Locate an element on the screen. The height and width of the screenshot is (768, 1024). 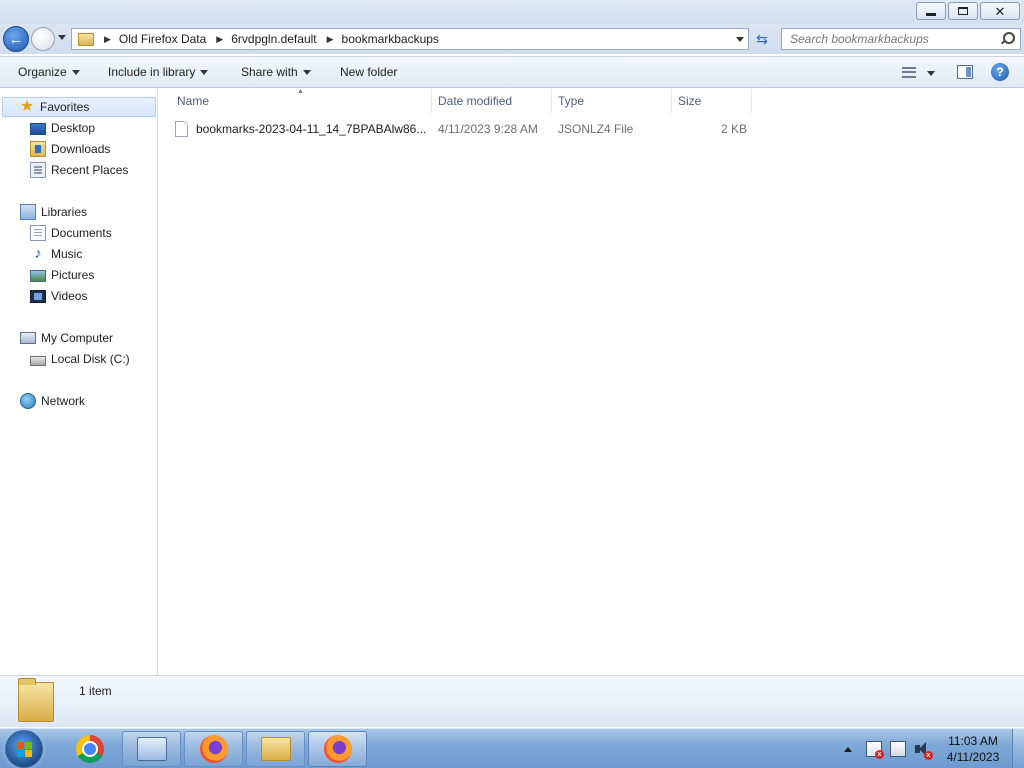
back-arrow-icon: ← is located at coordinates (16, 39).